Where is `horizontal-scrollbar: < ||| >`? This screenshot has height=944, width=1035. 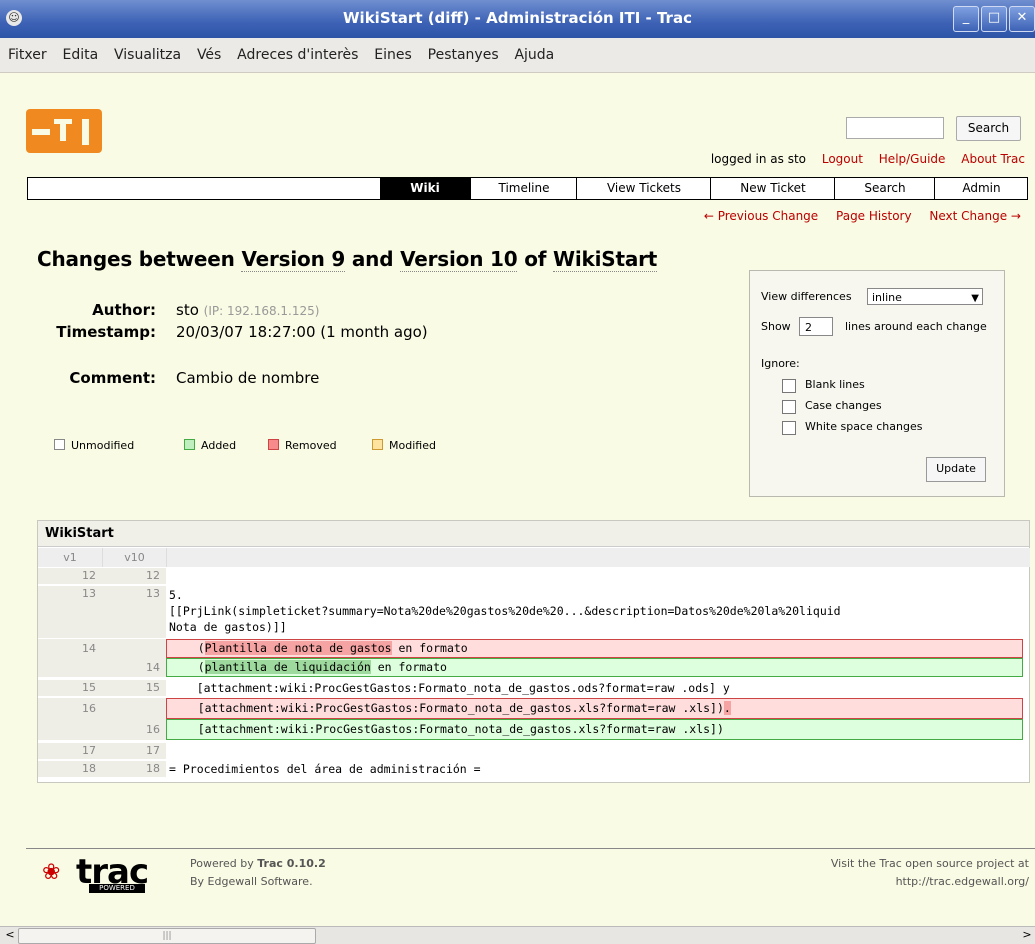
horizontal-scrollbar: < ||| > is located at coordinates (517, 935).